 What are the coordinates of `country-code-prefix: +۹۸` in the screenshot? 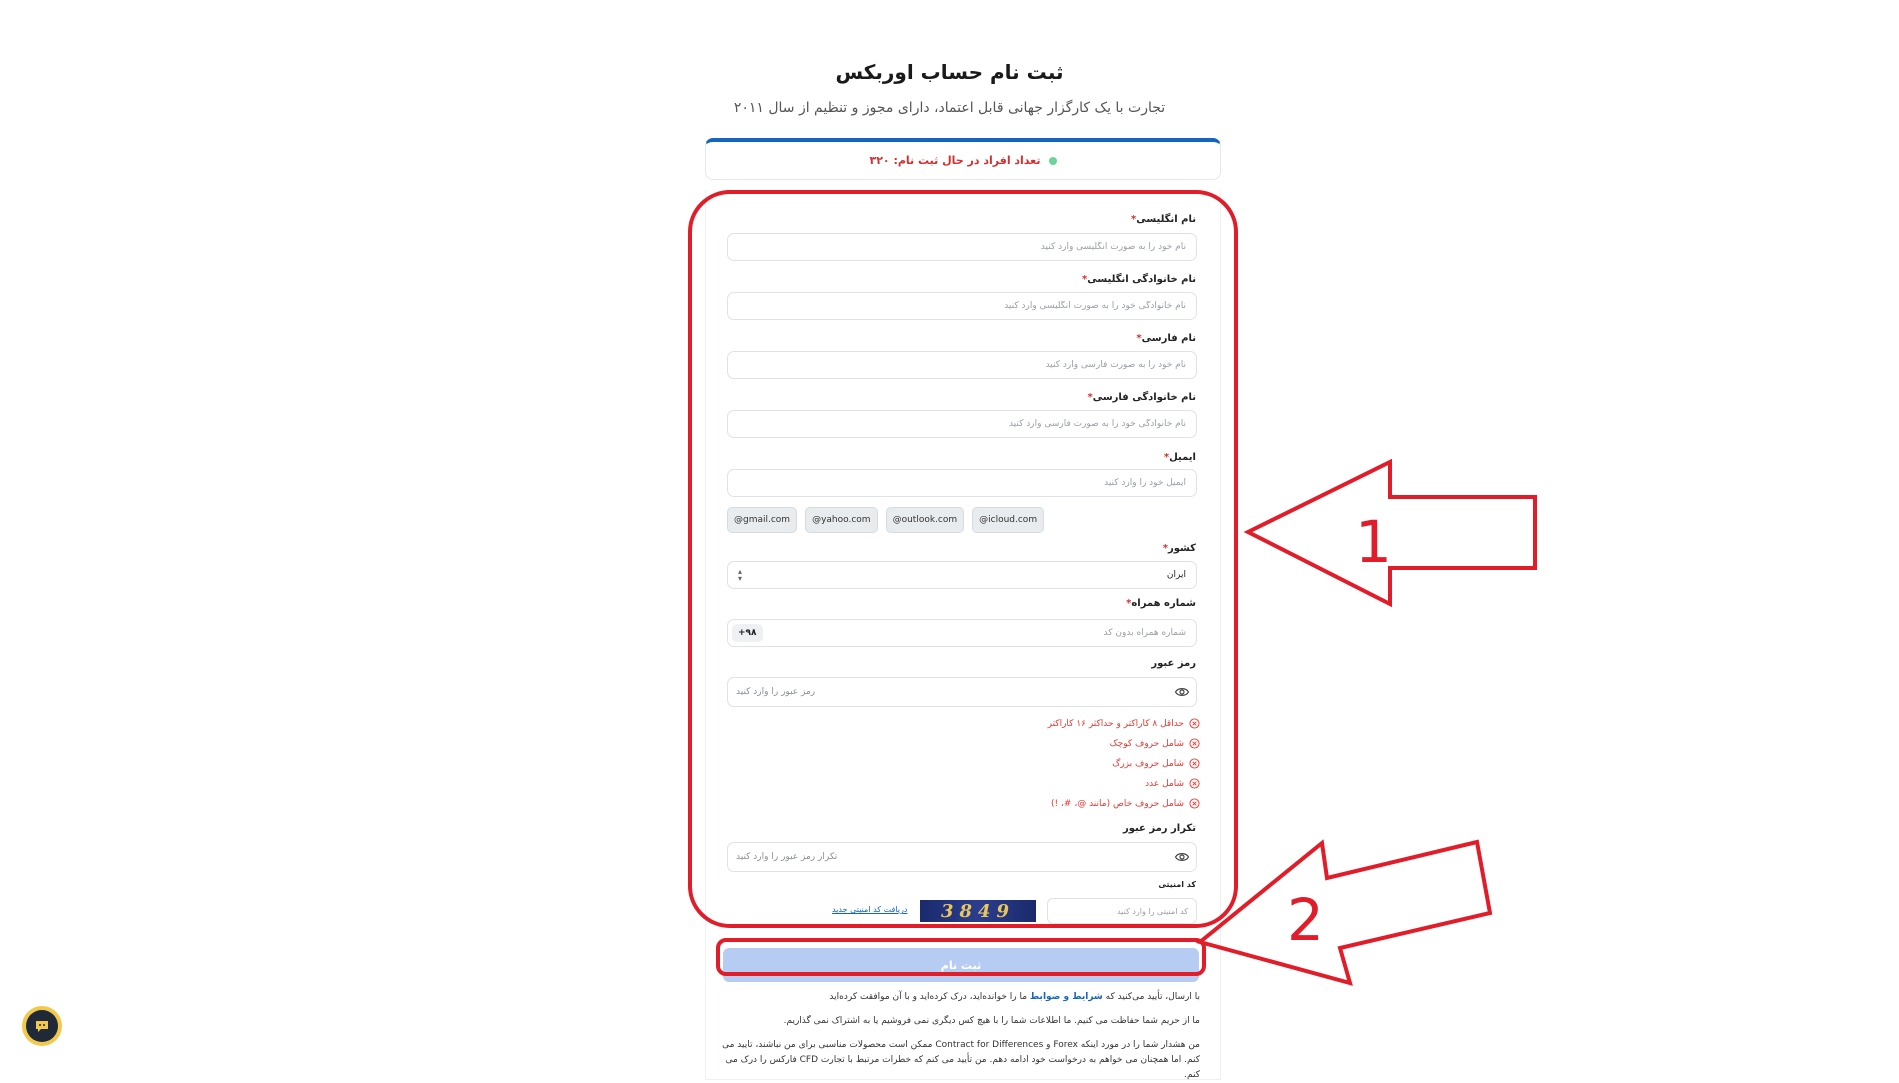 It's located at (747, 633).